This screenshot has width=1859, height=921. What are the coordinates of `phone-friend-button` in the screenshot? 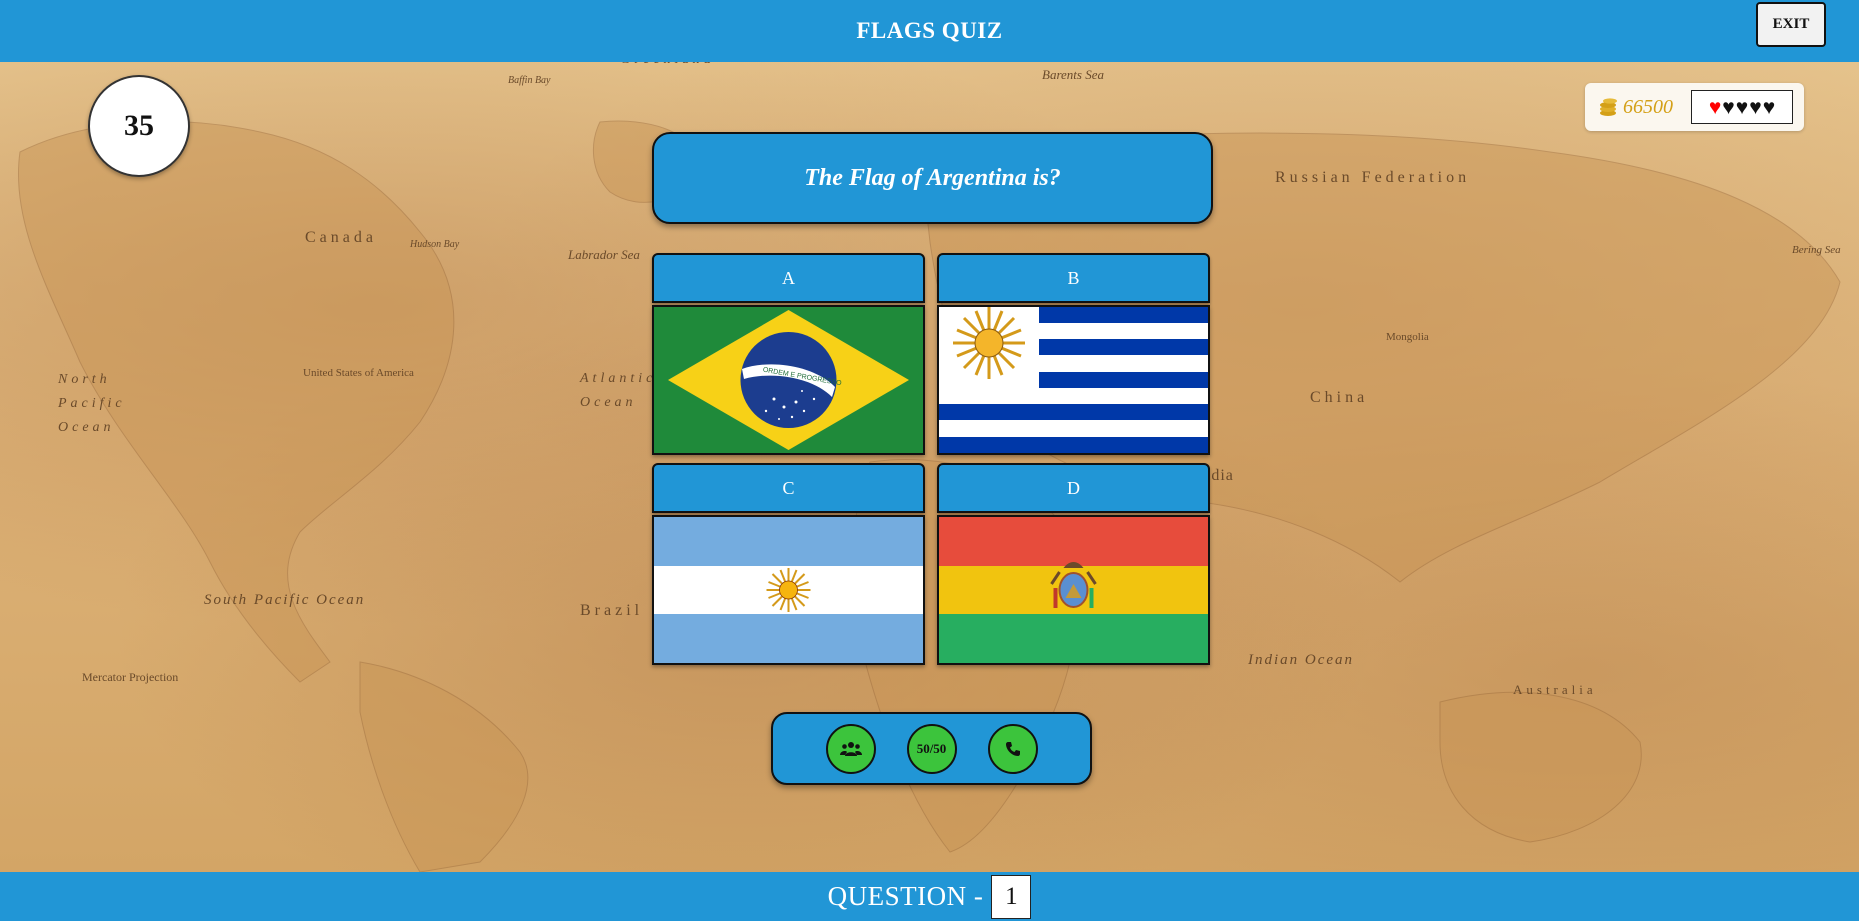 It's located at (1012, 748).